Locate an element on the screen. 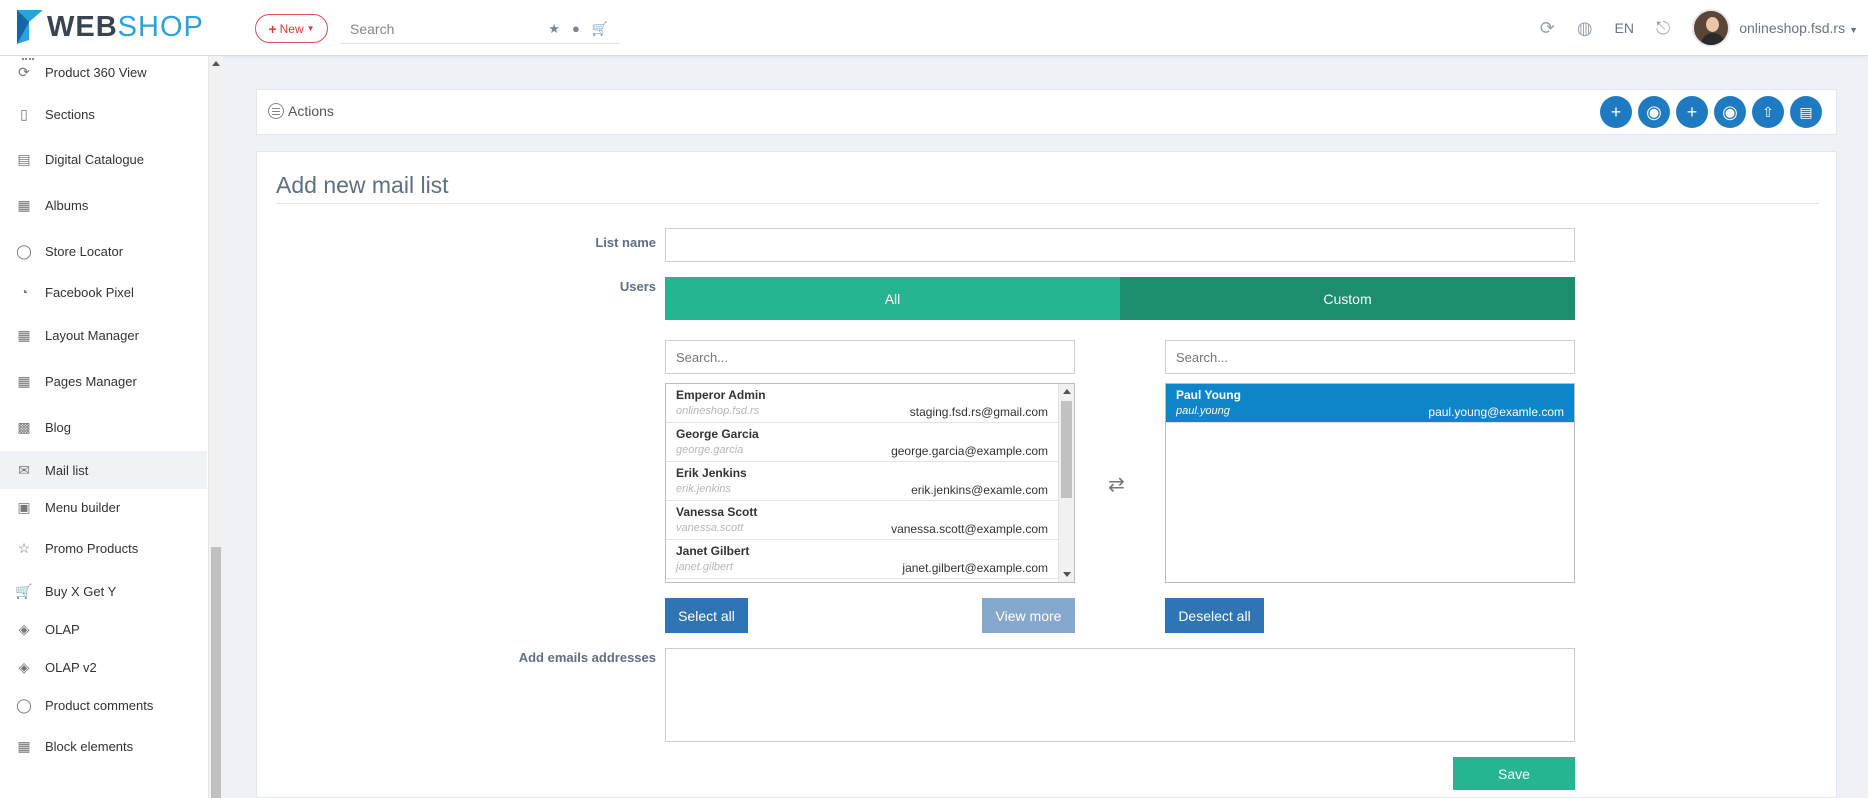 The image size is (1868, 798). account-menu: onlineshop.fsd.rs ▼ is located at coordinates (1798, 28).